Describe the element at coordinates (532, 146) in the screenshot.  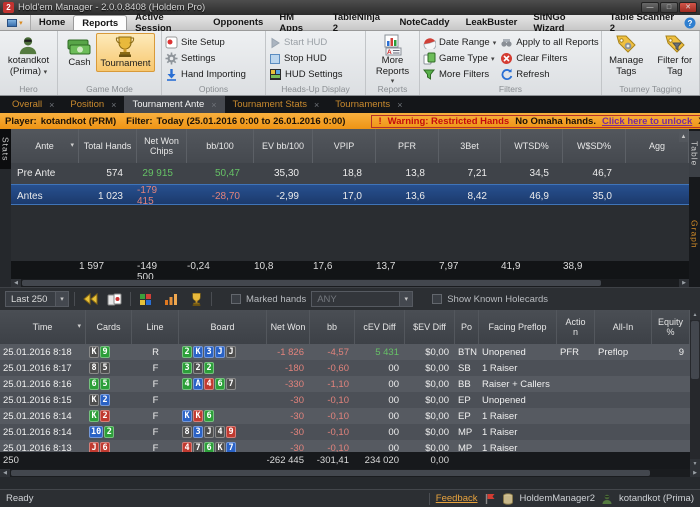
I see `stats-column-header-wtsd%: WTSD%` at that location.